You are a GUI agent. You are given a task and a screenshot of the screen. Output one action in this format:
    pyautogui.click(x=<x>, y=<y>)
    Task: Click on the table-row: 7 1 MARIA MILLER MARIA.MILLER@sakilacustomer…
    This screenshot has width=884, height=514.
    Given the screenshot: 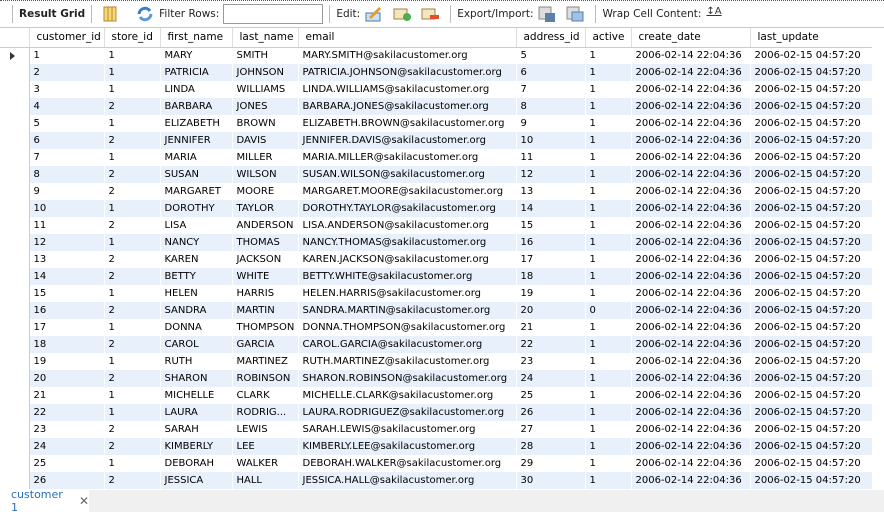 What is the action you would take?
    pyautogui.click(x=436, y=157)
    